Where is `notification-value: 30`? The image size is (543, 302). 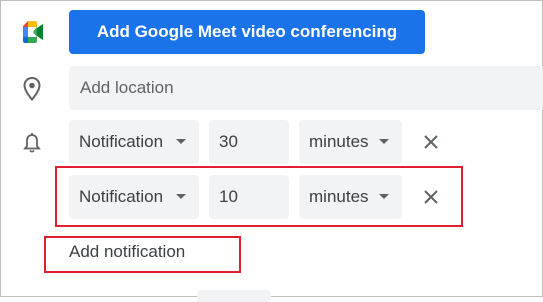
notification-value: 30 is located at coordinates (228, 141).